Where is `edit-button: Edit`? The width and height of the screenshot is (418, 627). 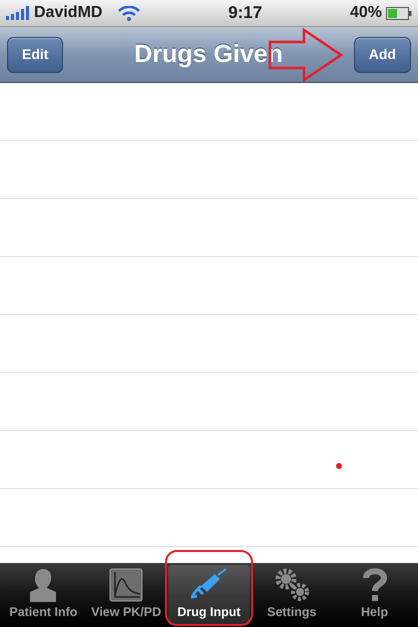 edit-button: Edit is located at coordinates (35, 54).